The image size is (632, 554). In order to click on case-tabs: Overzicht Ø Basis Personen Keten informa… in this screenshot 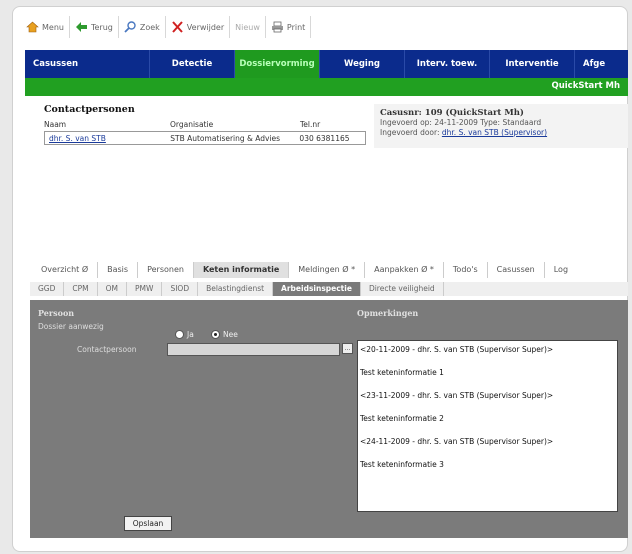, I will do `click(304, 270)`.